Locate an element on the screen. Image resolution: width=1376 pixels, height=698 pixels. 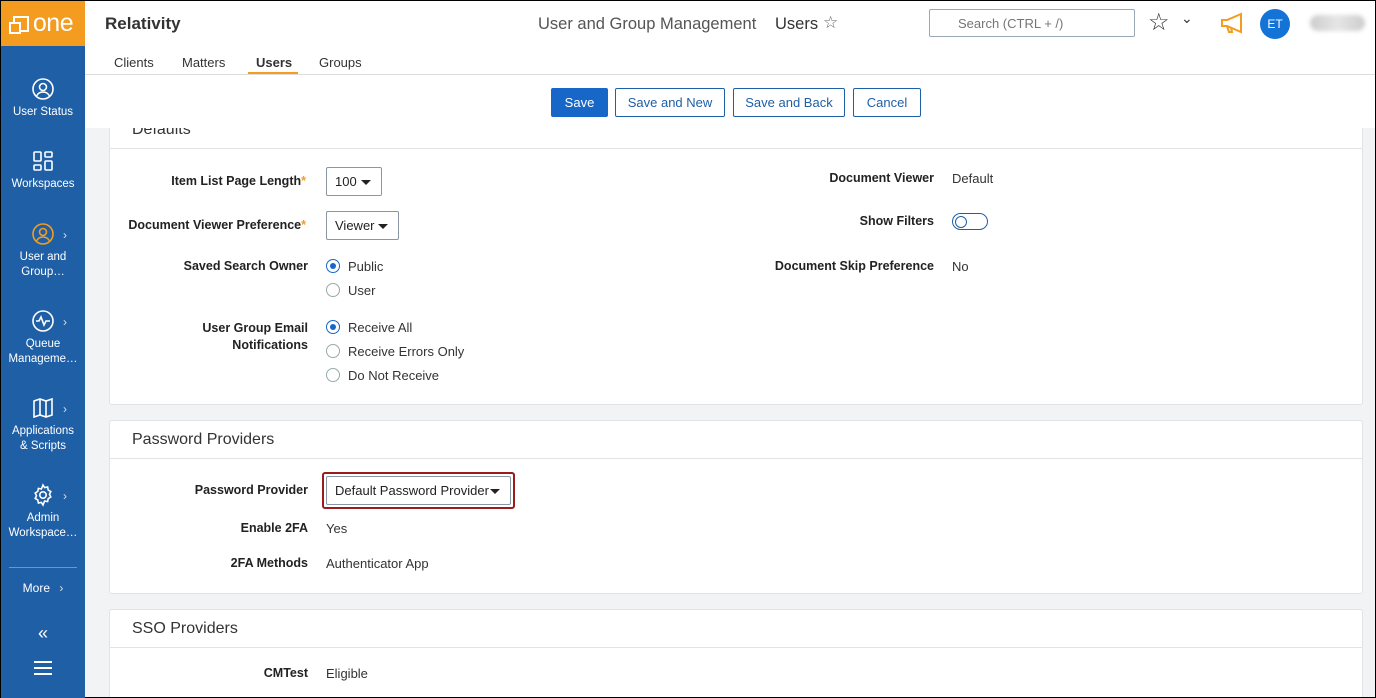
radio-receive-all is located at coordinates (333, 327).